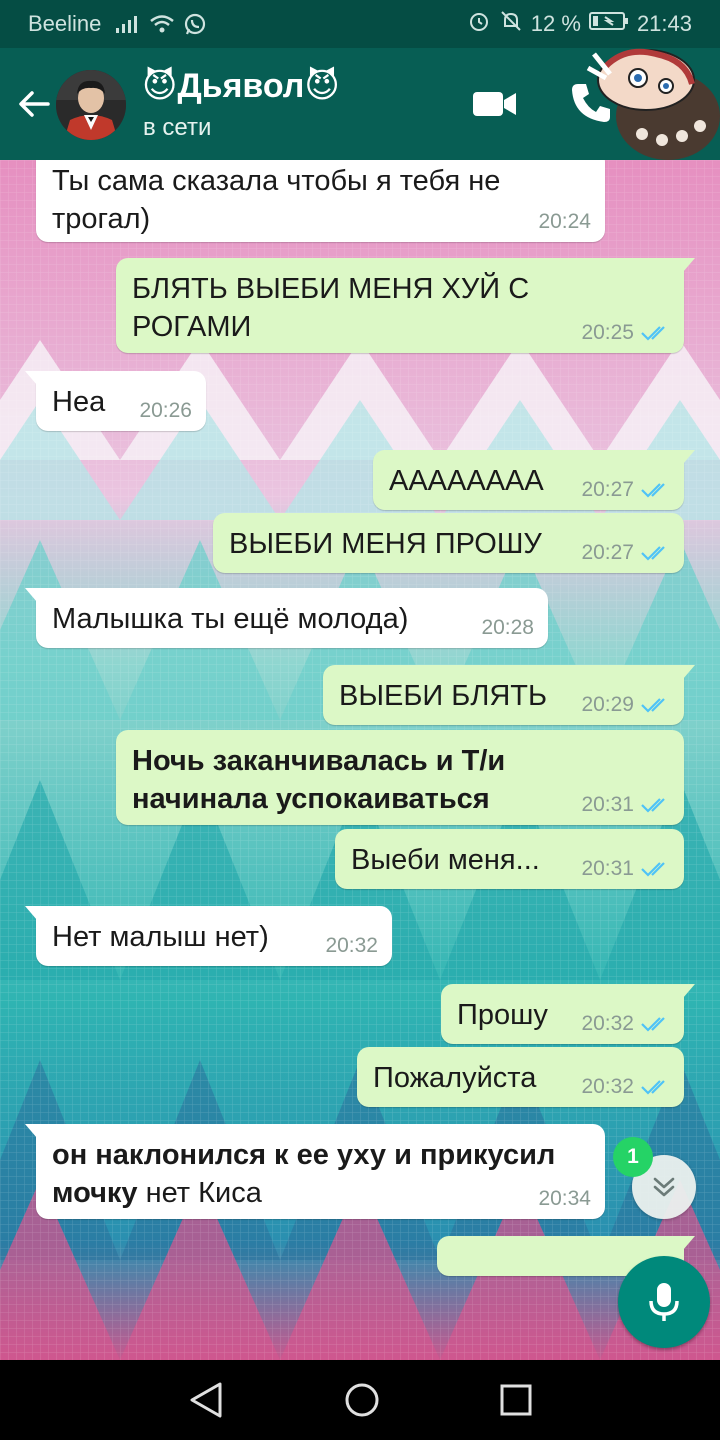 This screenshot has height=1440, width=720. What do you see at coordinates (509, 695) in the screenshot?
I see `message-outgoing: ВЫЕБИ БЛЯТЬ 20:29` at bounding box center [509, 695].